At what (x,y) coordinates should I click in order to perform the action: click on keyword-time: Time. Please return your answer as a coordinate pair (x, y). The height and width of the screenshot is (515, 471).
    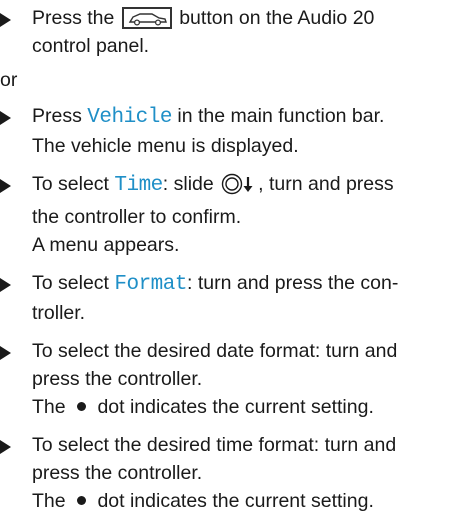
    Looking at the image, I should click on (138, 185).